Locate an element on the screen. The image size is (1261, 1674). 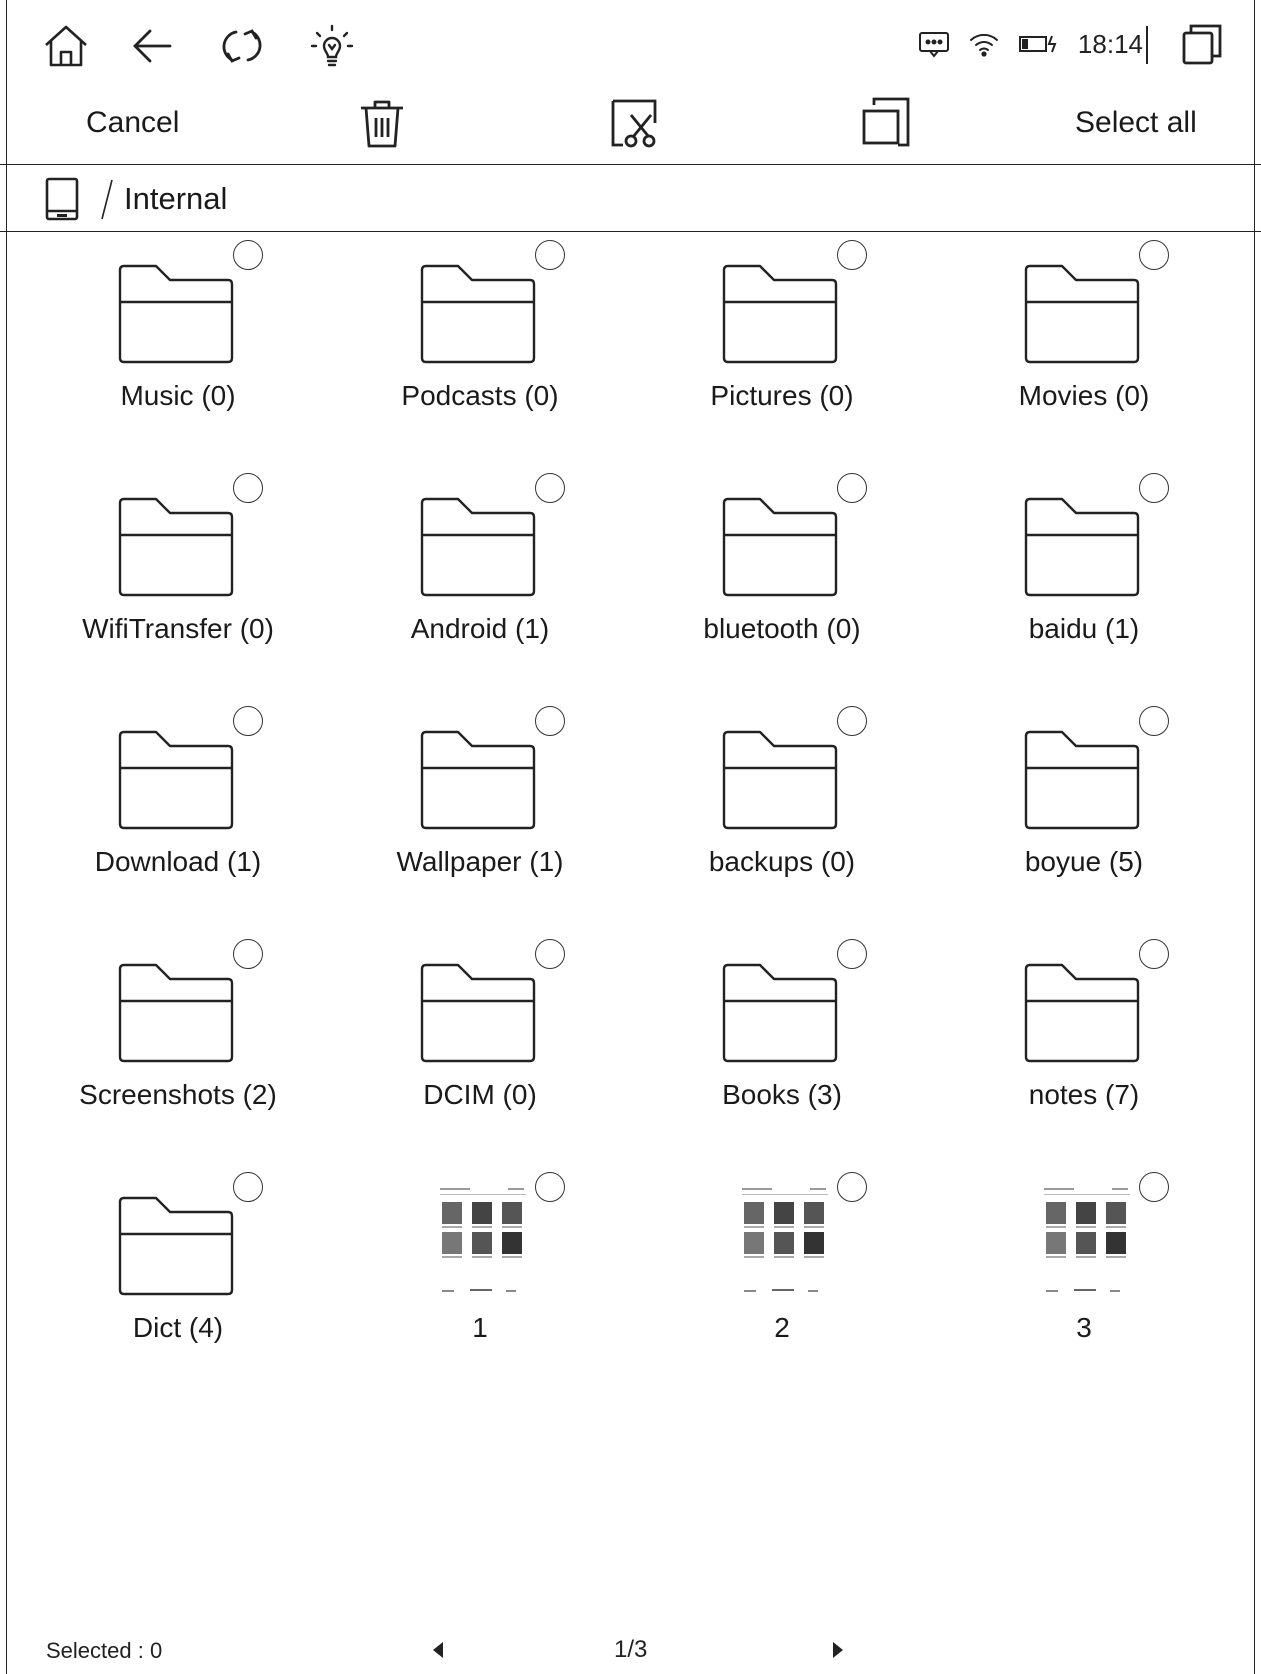
folder-item: bluetooth (0) is located at coordinates (782, 580).